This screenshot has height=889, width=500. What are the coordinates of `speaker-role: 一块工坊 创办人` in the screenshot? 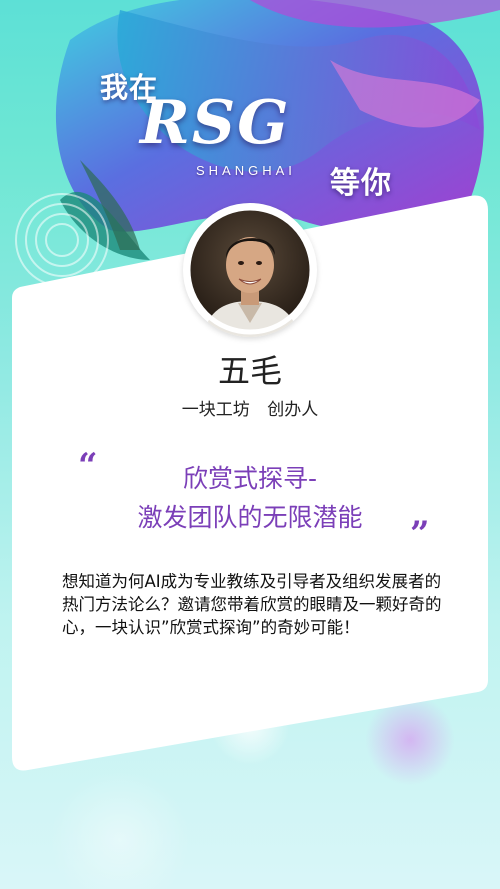 It's located at (250, 407).